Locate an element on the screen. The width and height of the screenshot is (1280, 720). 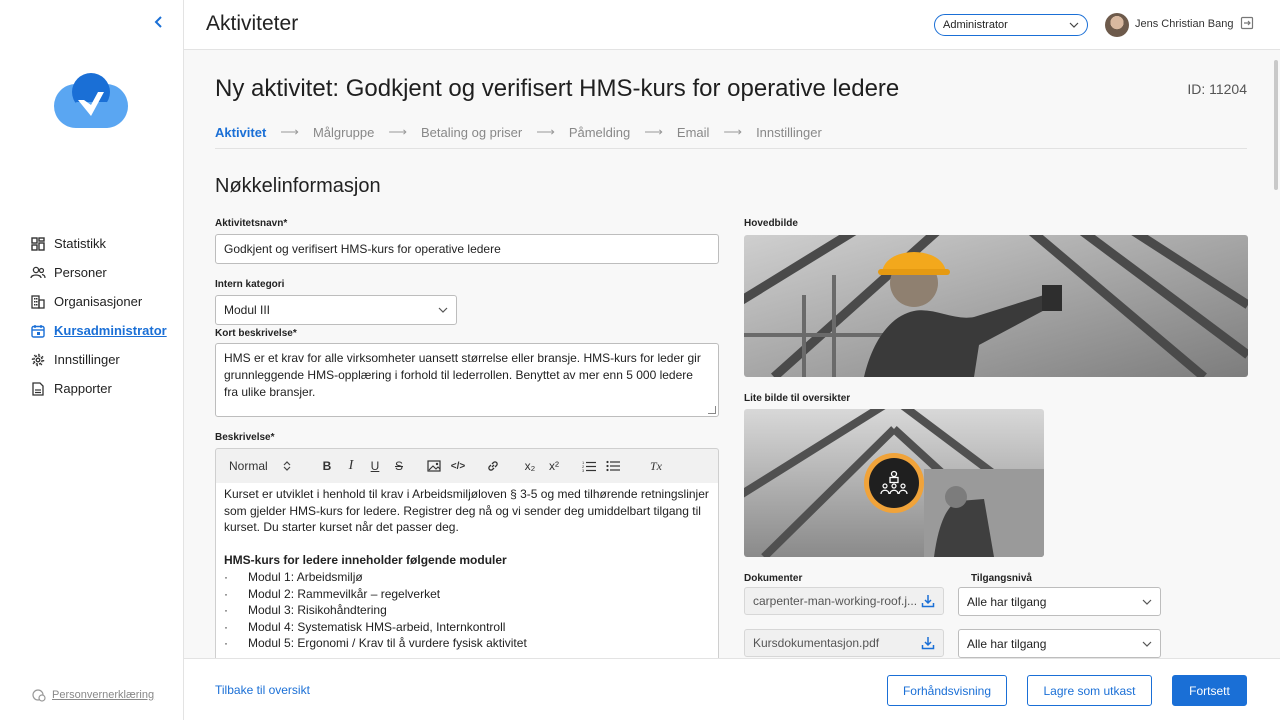
document-item: Kursdokumentasjon.pdf is located at coordinates (844, 643).